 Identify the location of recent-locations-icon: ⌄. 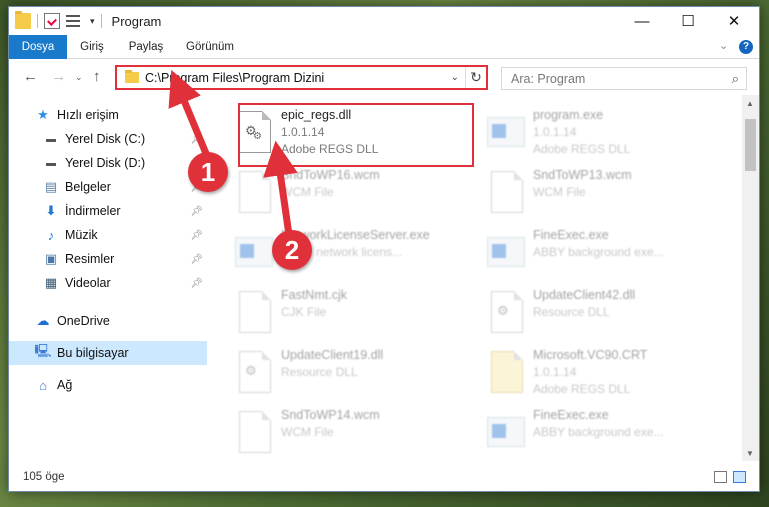
(79, 77).